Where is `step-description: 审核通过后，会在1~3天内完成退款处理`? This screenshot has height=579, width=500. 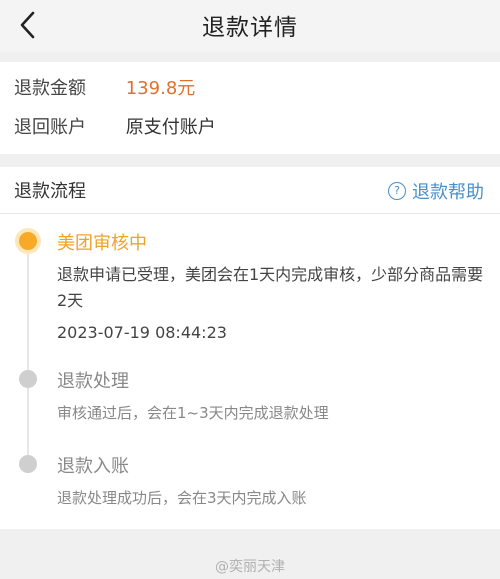 step-description: 审核通过后，会在1~3天内完成退款处理 is located at coordinates (193, 413).